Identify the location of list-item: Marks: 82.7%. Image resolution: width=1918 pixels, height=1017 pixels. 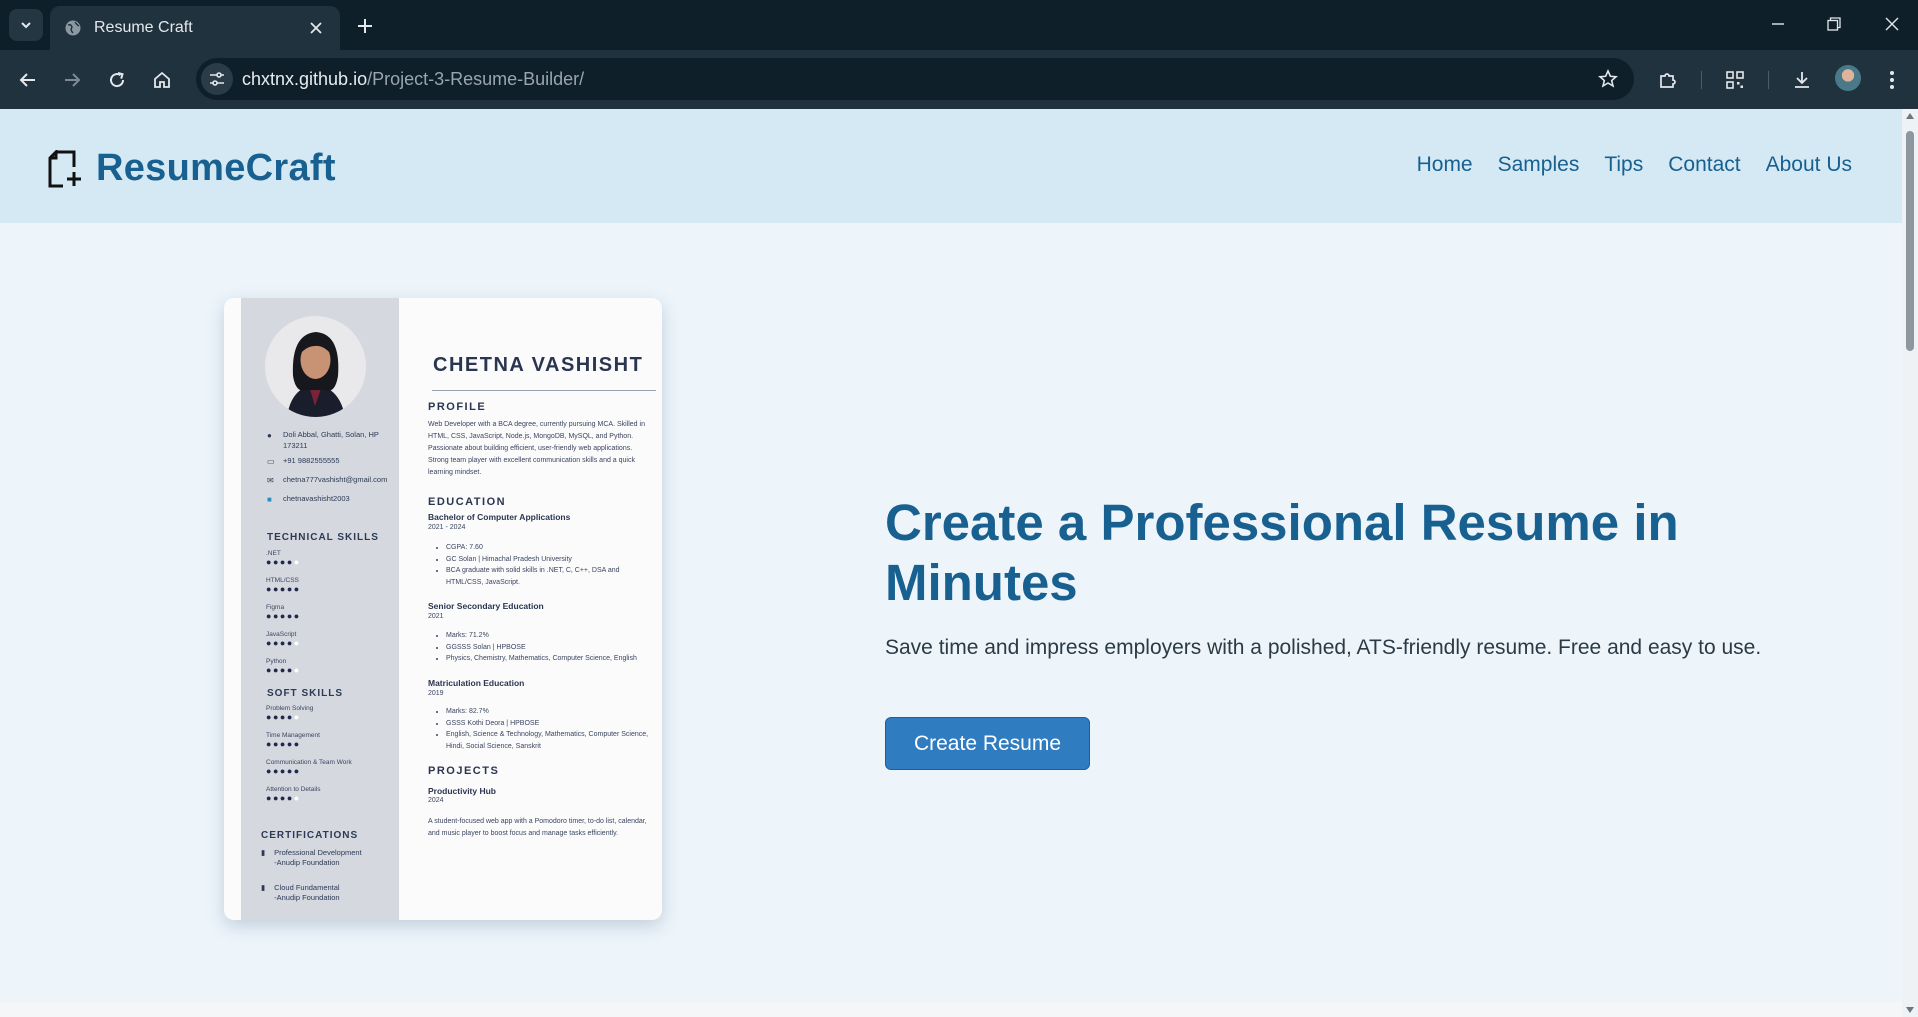
(552, 712).